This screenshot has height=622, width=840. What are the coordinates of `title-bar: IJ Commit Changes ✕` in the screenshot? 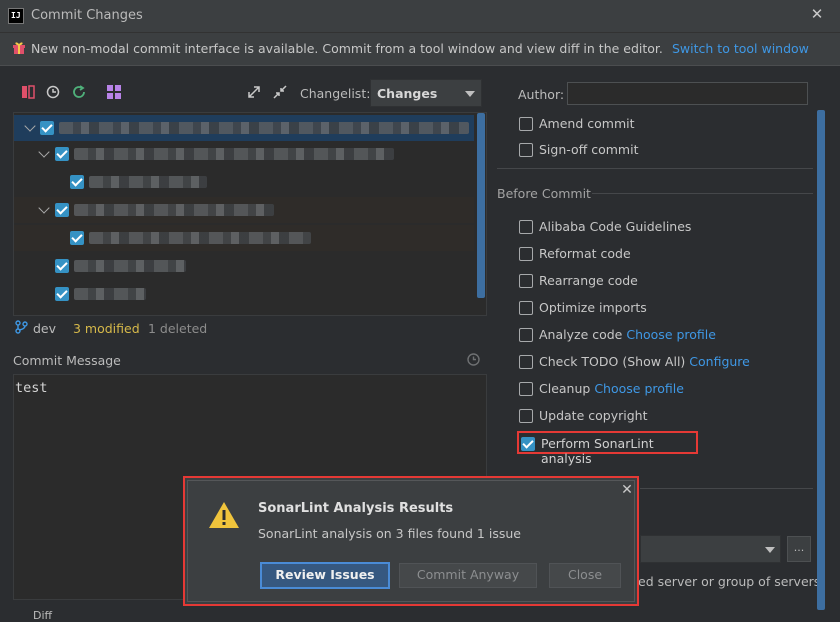 It's located at (420, 16).